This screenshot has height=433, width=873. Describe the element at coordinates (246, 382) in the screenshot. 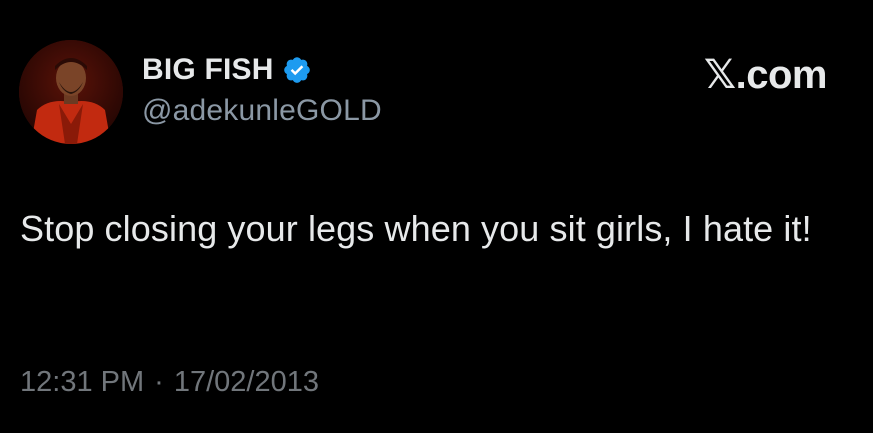

I see `tweet-date: 17/02/2013` at that location.